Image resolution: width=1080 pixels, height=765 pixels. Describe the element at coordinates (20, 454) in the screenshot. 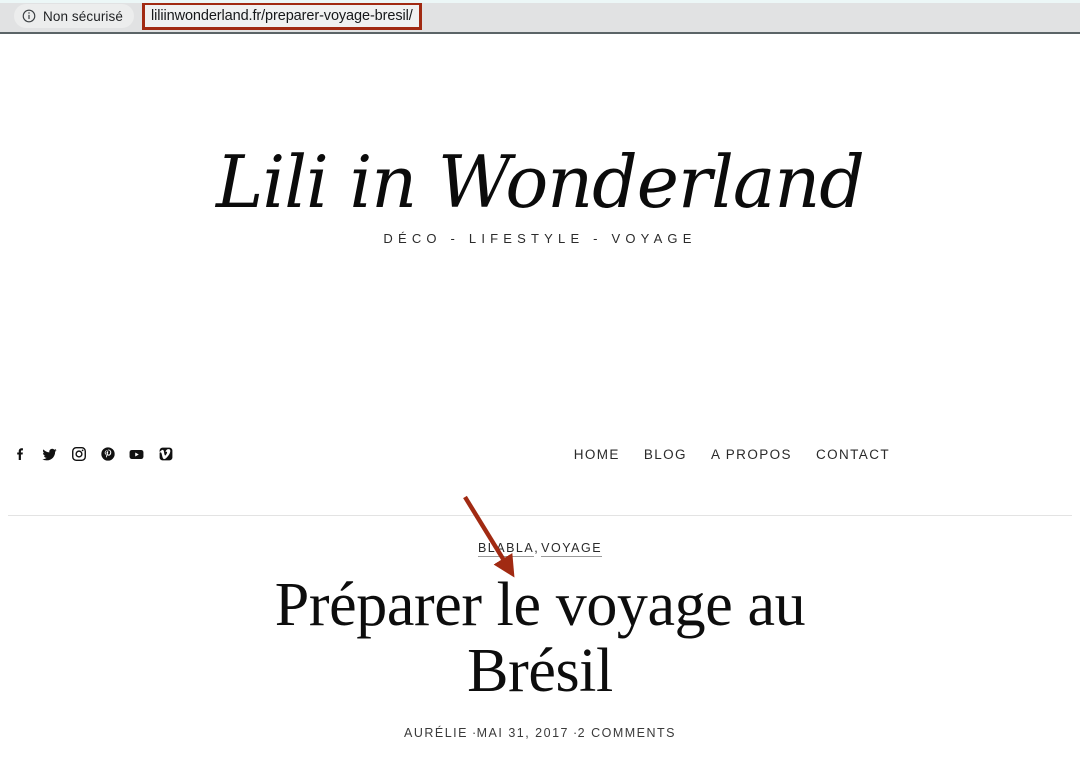

I see `facebook-icon` at that location.